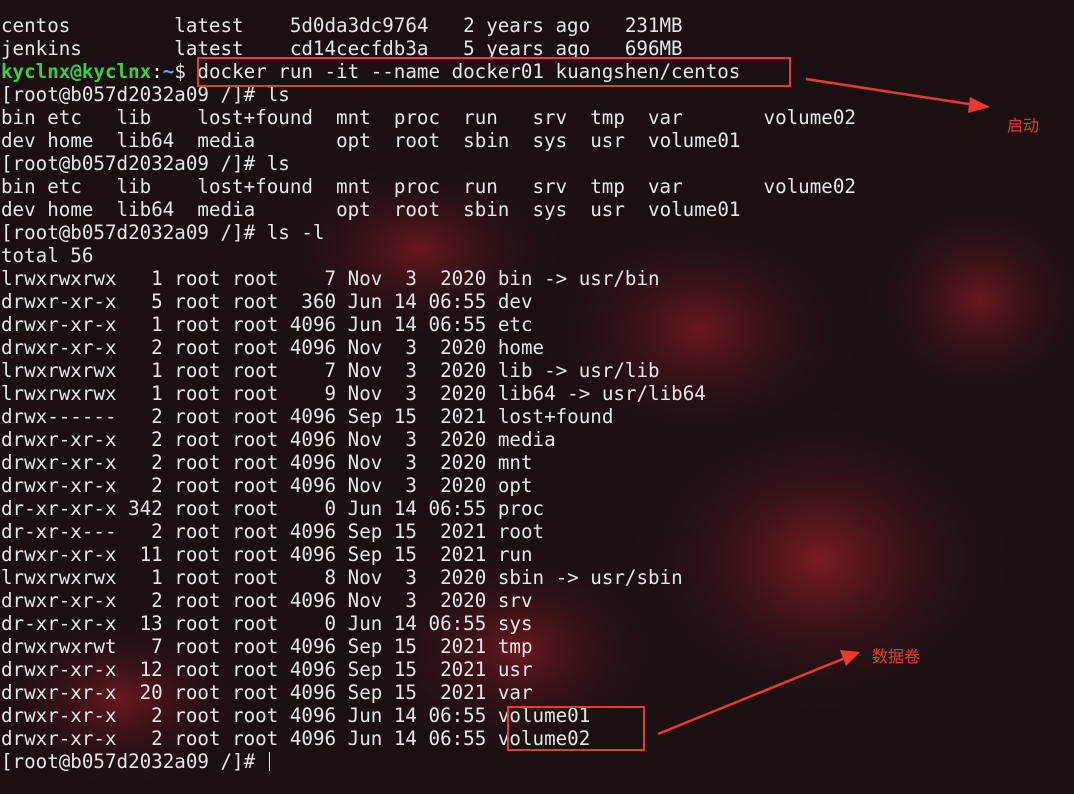 The width and height of the screenshot is (1074, 794). Describe the element at coordinates (64, 186) in the screenshot. I see `ls-entry: etc` at that location.